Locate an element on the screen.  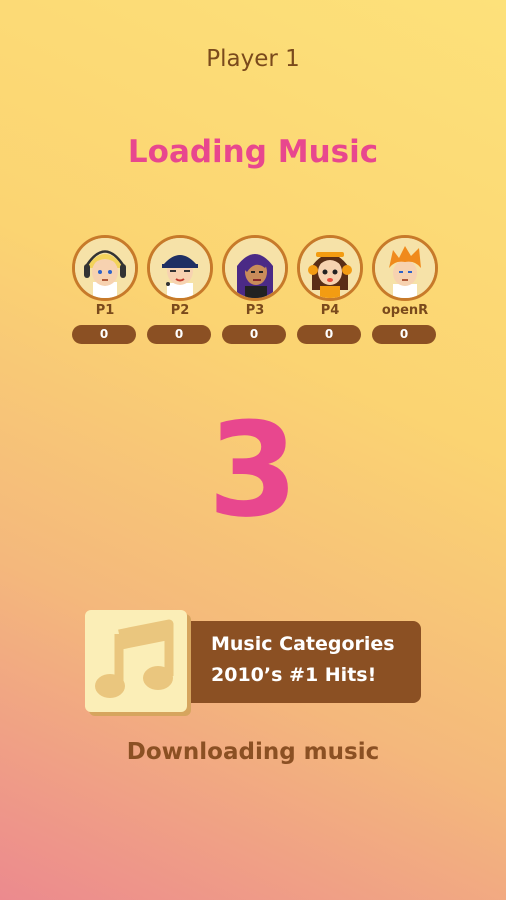
music-note-icon is located at coordinates (136, 661).